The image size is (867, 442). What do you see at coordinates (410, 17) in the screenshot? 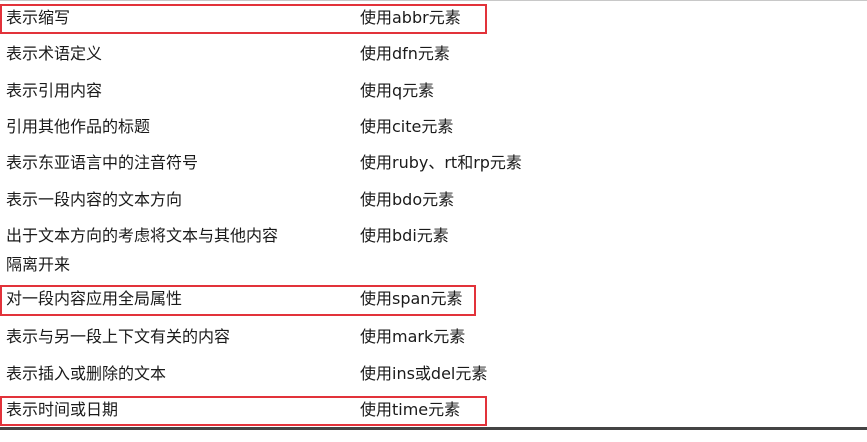
I see `element-cell: 使用abbr元素` at bounding box center [410, 17].